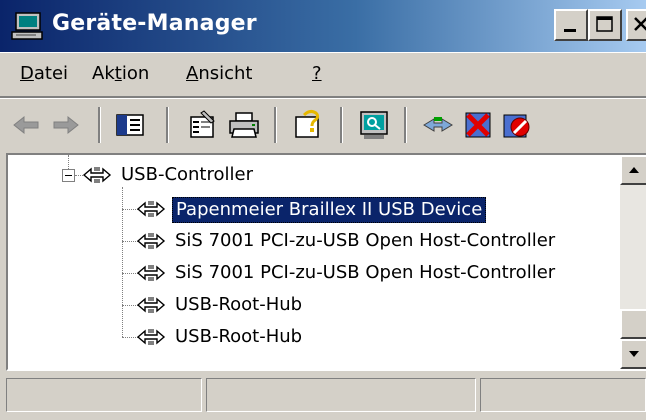 The image size is (646, 420). I want to click on scrollbar-thumb, so click(633, 324).